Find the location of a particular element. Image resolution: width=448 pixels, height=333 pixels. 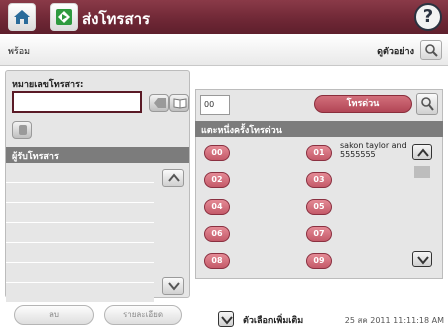

status-bar: พร้อม ดูตัวอย่าง is located at coordinates (224, 50).